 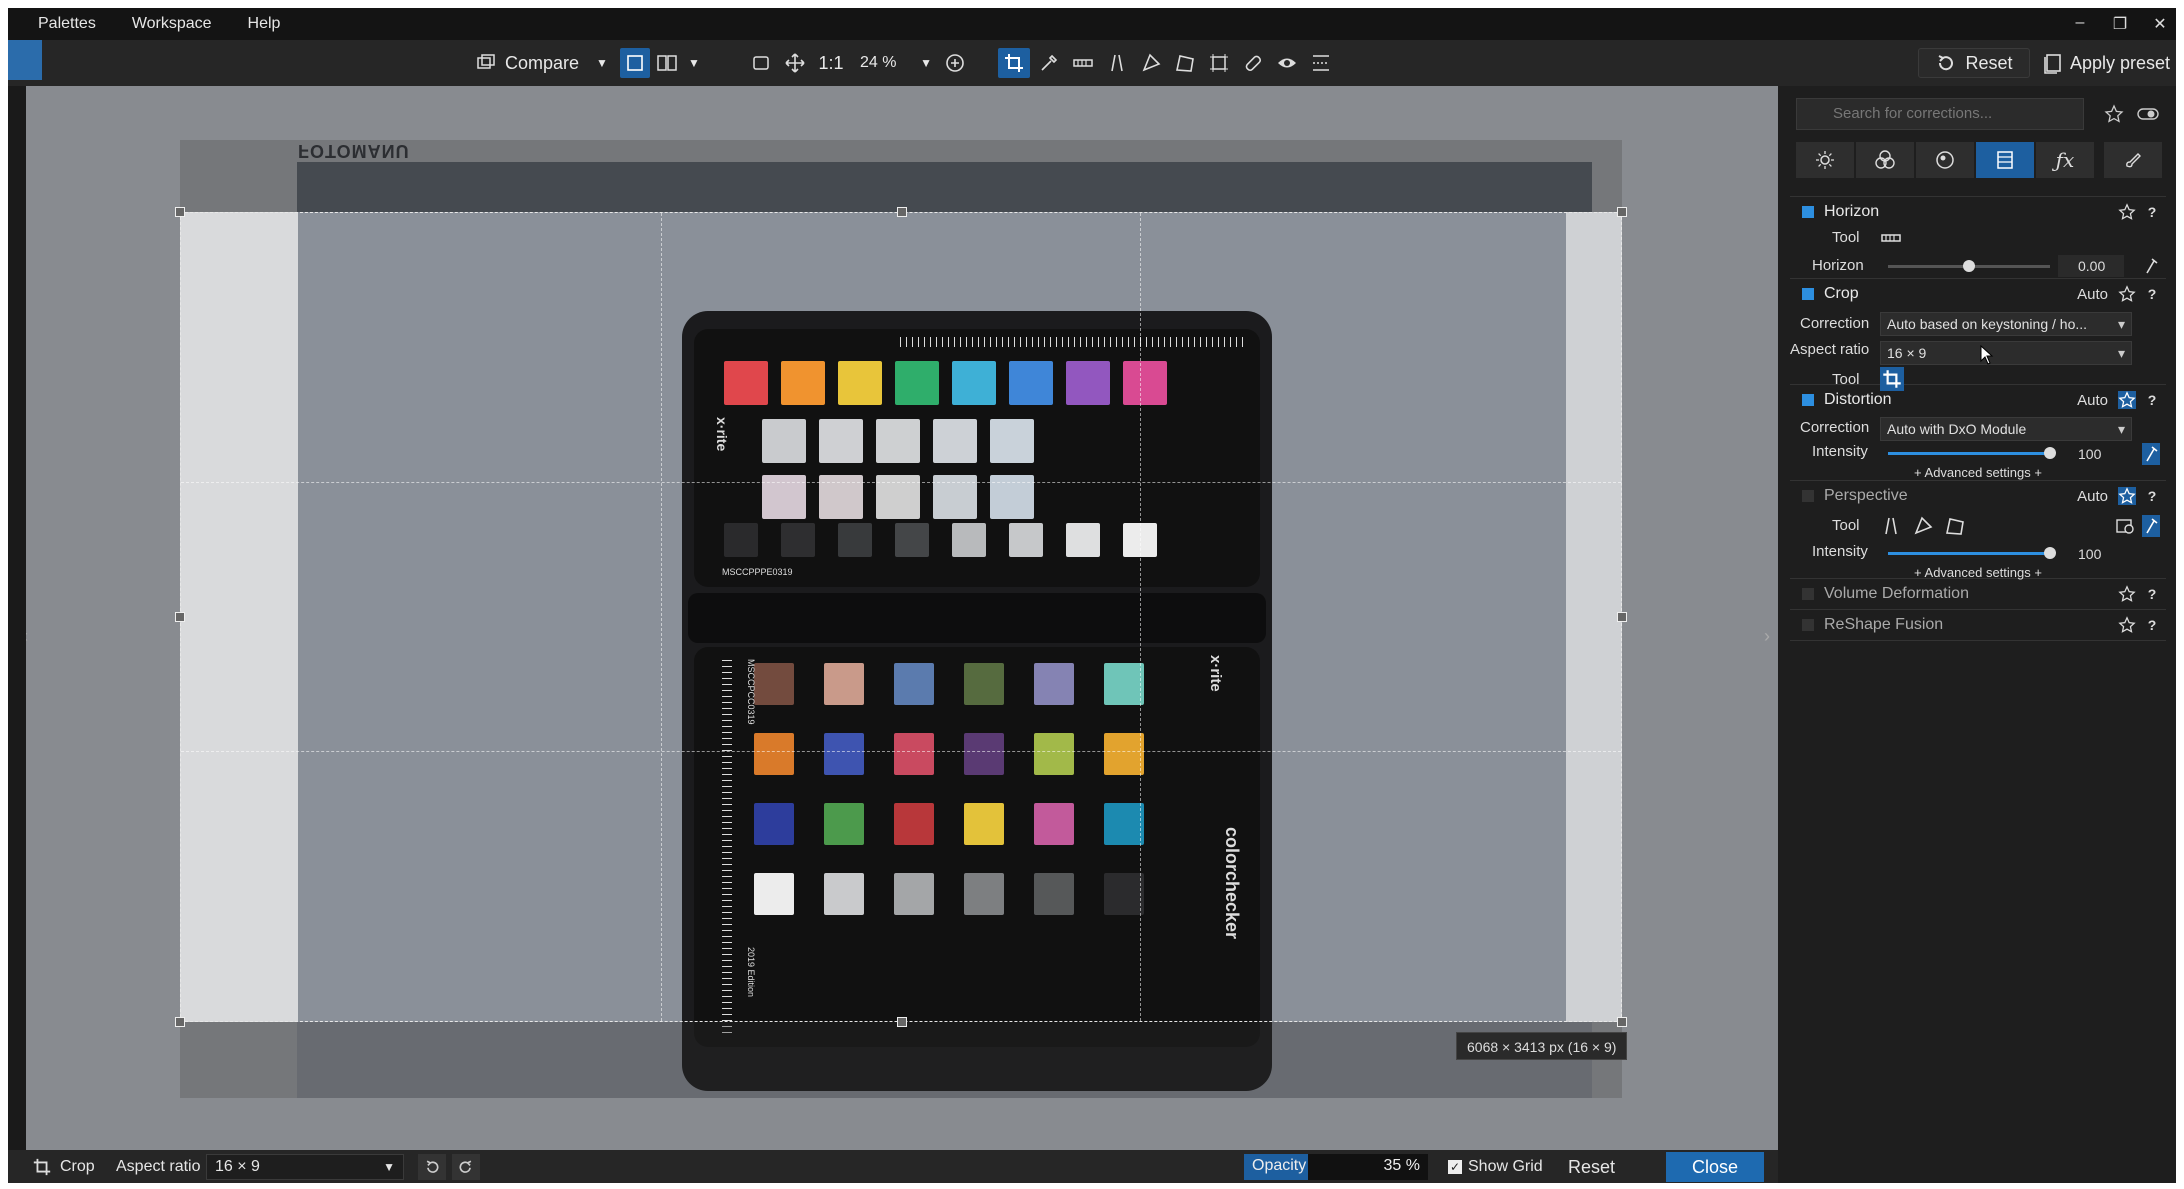 What do you see at coordinates (2006, 353) in the screenshot?
I see `crop-aspect-select: 16 × 9 ▾` at bounding box center [2006, 353].